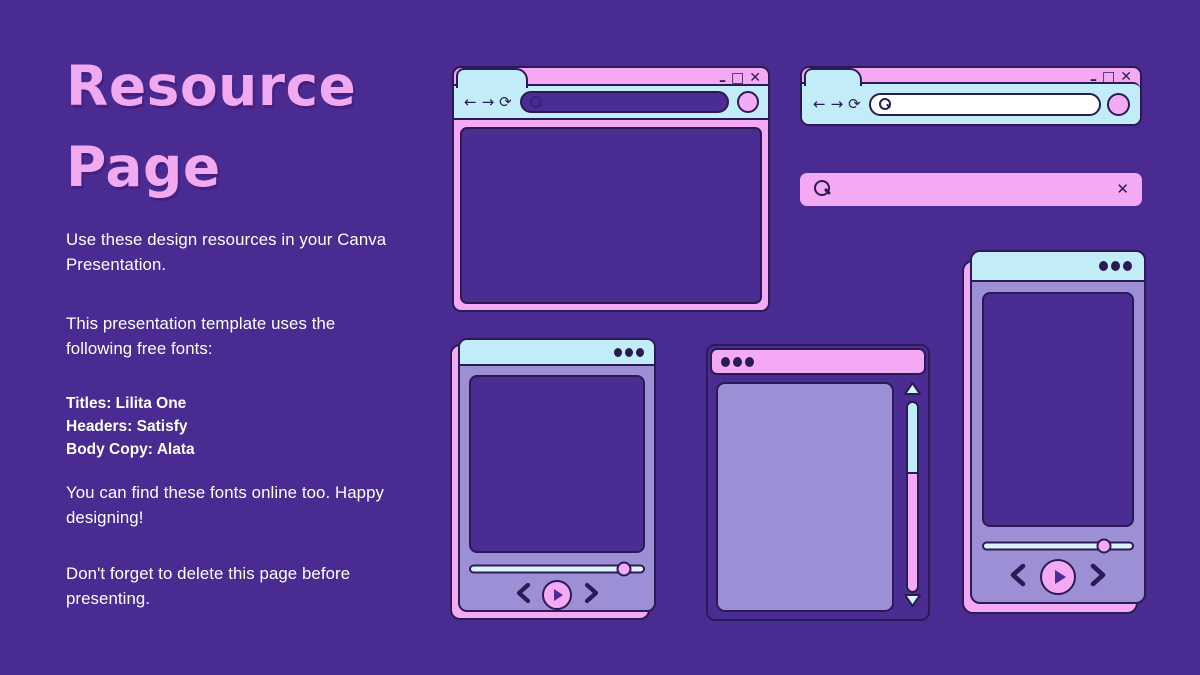  What do you see at coordinates (611, 215) in the screenshot?
I see `browser-viewport` at bounding box center [611, 215].